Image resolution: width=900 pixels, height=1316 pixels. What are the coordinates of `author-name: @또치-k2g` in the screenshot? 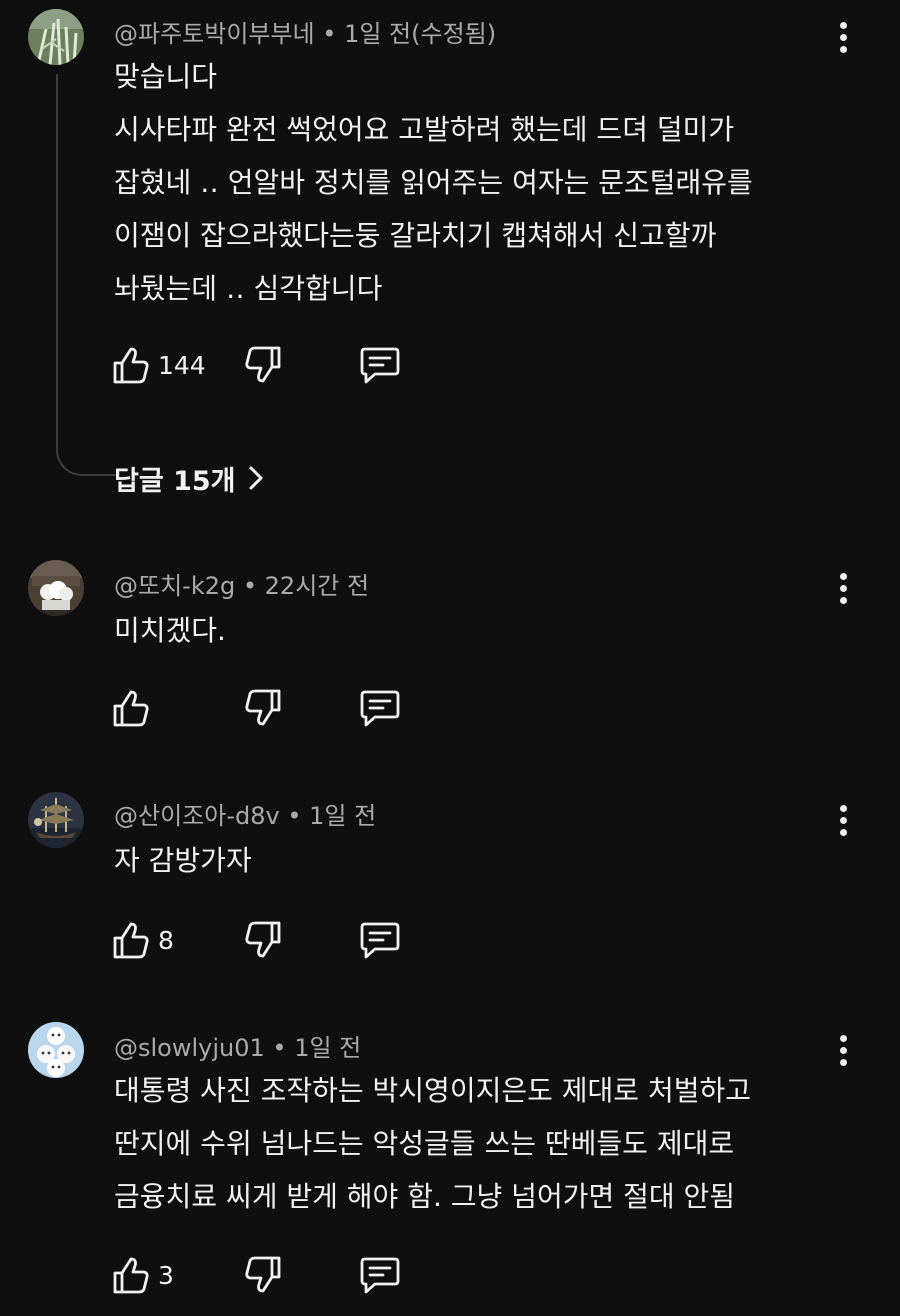 It's located at (174, 586).